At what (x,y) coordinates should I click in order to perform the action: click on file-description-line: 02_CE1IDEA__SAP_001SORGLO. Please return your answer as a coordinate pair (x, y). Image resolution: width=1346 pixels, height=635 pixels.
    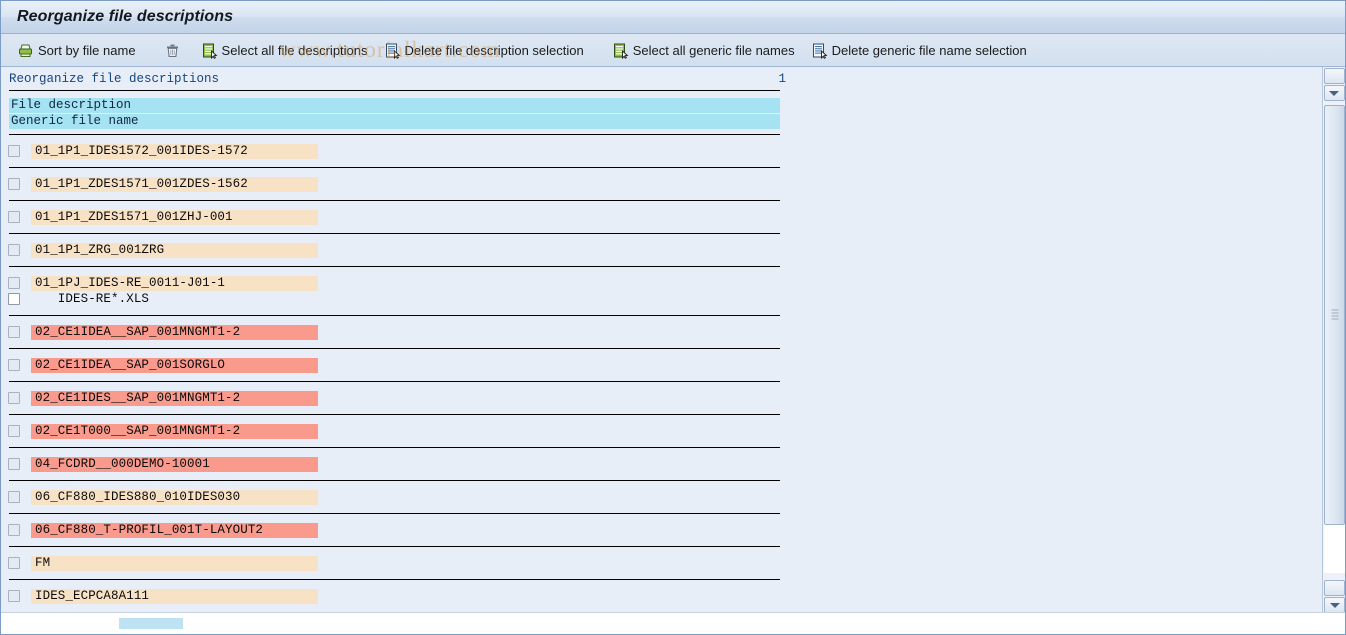
    Looking at the image, I should click on (662, 365).